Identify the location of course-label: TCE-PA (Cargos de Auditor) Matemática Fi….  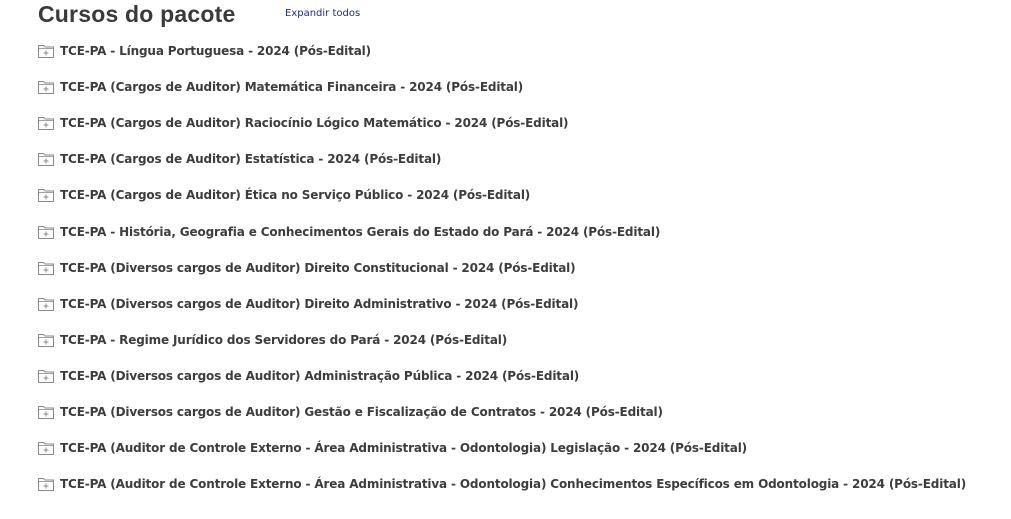
(292, 87).